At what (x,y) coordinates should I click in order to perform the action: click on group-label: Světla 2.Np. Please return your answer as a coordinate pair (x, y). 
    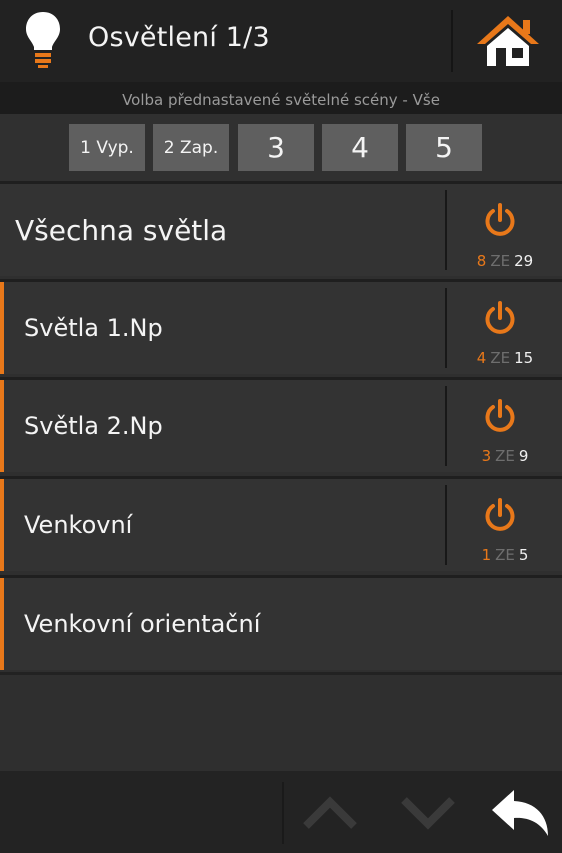
    Looking at the image, I should click on (93, 426).